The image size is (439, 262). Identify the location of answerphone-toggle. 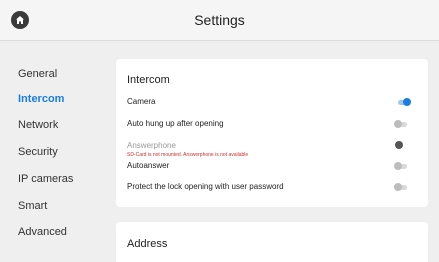
(400, 145).